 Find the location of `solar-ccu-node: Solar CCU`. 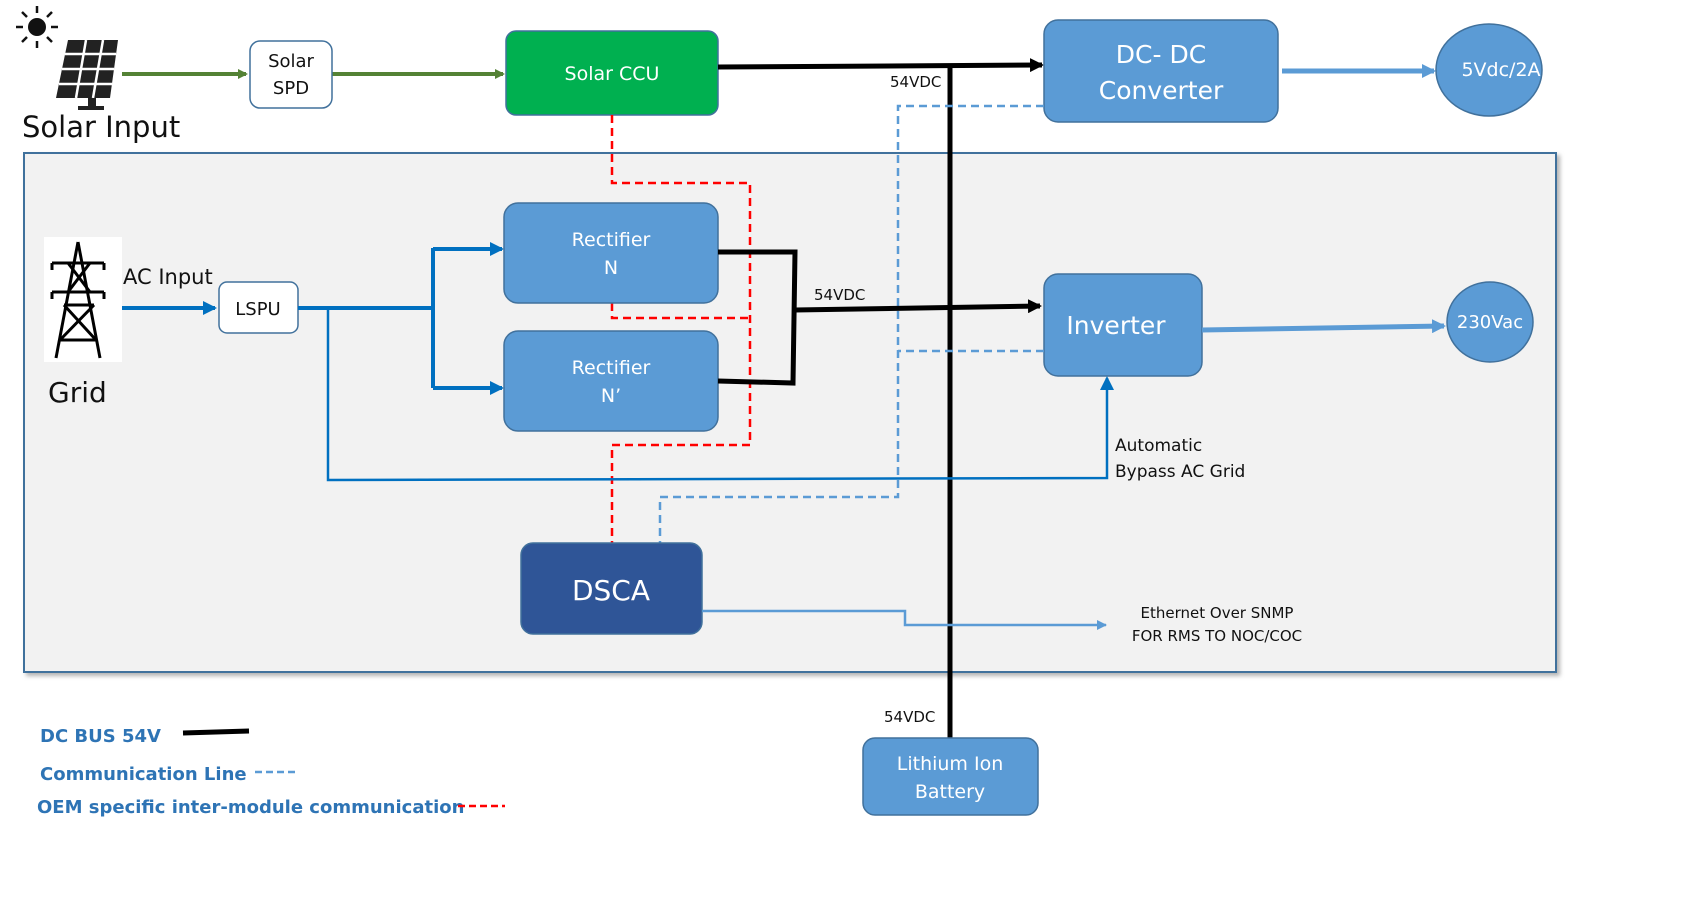

solar-ccu-node: Solar CCU is located at coordinates (612, 73).